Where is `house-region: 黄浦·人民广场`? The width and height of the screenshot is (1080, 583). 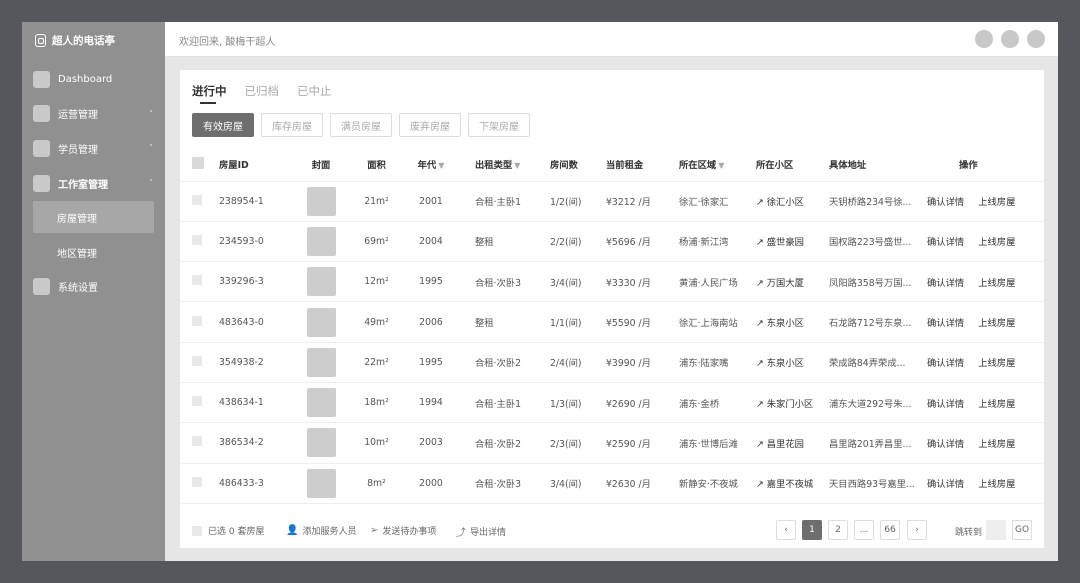
house-region: 黄浦·人民广场 is located at coordinates (706, 282).